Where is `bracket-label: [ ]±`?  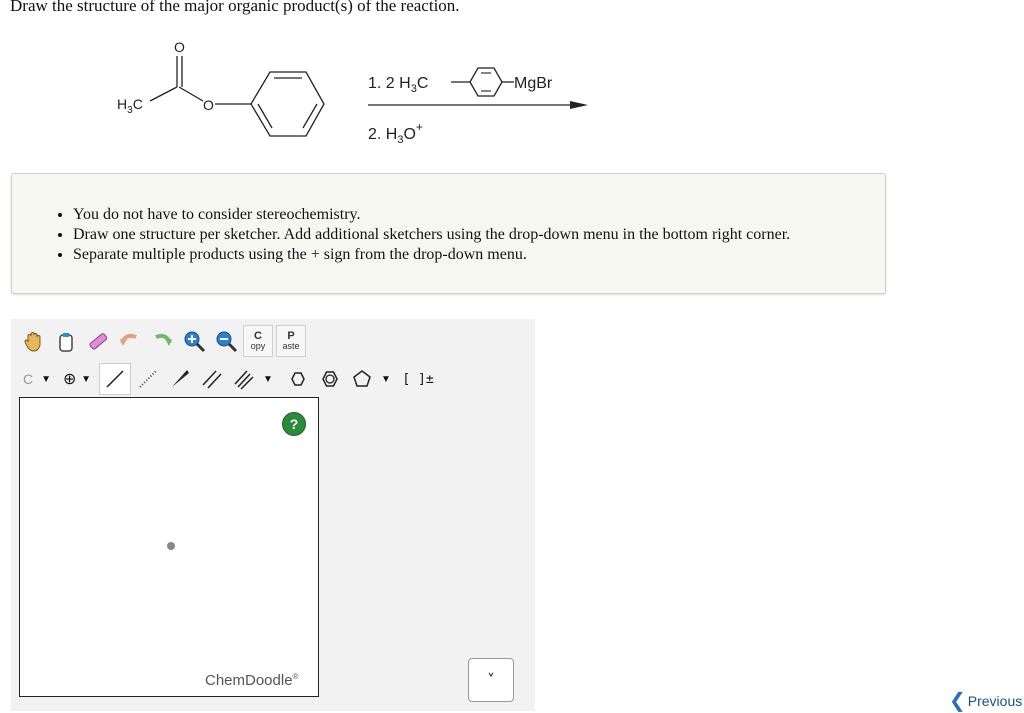 bracket-label: [ ]± is located at coordinates (418, 379).